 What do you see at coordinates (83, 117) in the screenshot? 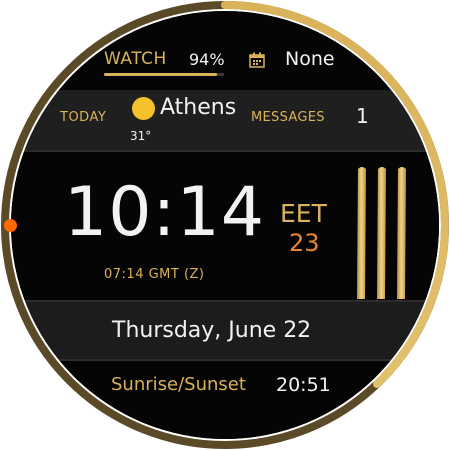
I see `today-label: TODAY` at bounding box center [83, 117].